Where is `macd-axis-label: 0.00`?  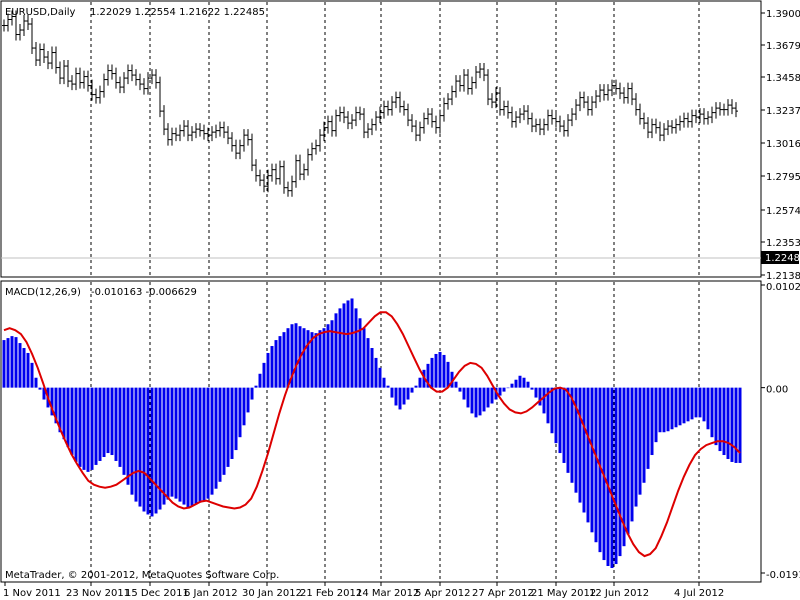
macd-axis-label: 0.00 is located at coordinates (777, 390).